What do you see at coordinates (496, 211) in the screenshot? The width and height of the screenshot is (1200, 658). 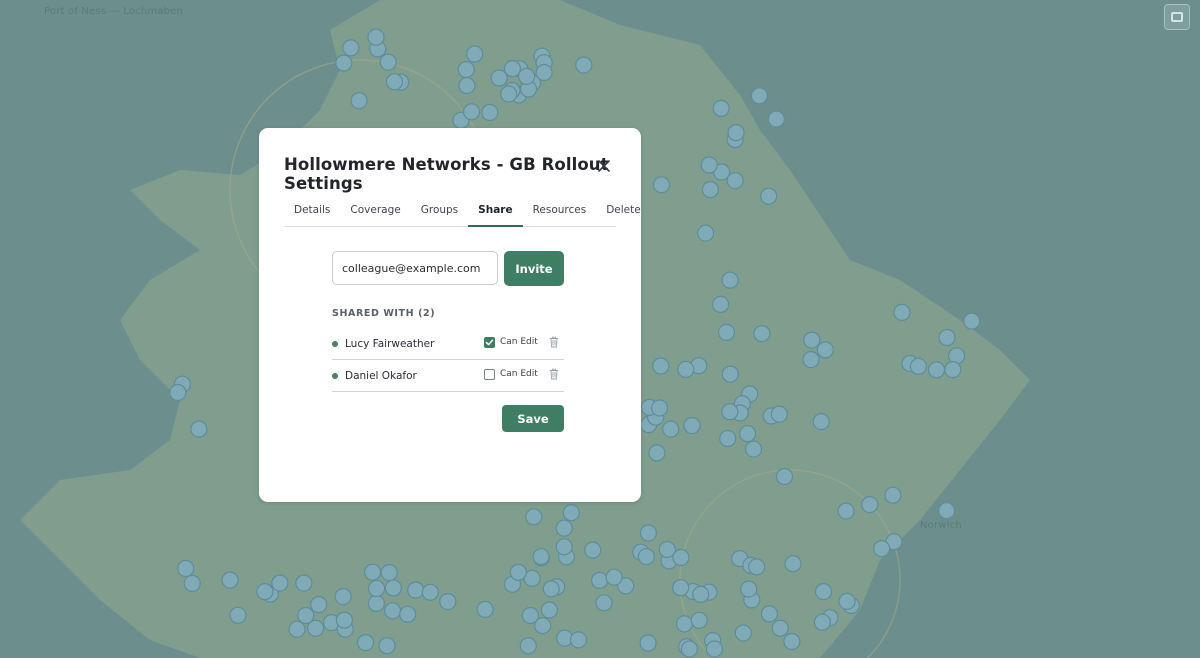 I see `tab-share: Share` at bounding box center [496, 211].